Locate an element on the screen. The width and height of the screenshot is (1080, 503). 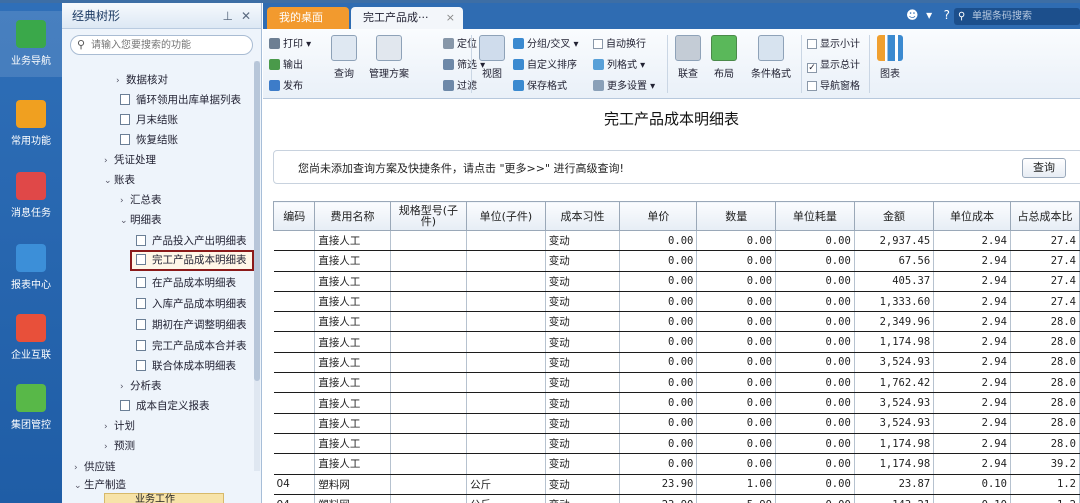
table-cell: 2,937.45 is located at coordinates (894, 241).